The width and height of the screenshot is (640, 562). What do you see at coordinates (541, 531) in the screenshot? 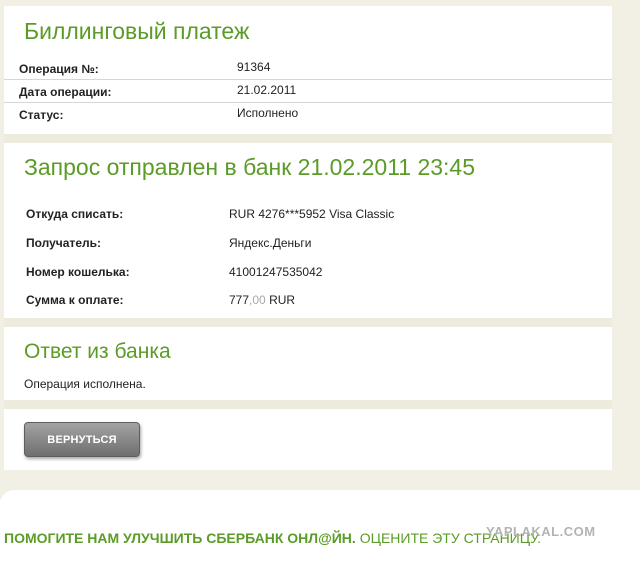
I see `watermark: YAPLAKAL.COM` at bounding box center [541, 531].